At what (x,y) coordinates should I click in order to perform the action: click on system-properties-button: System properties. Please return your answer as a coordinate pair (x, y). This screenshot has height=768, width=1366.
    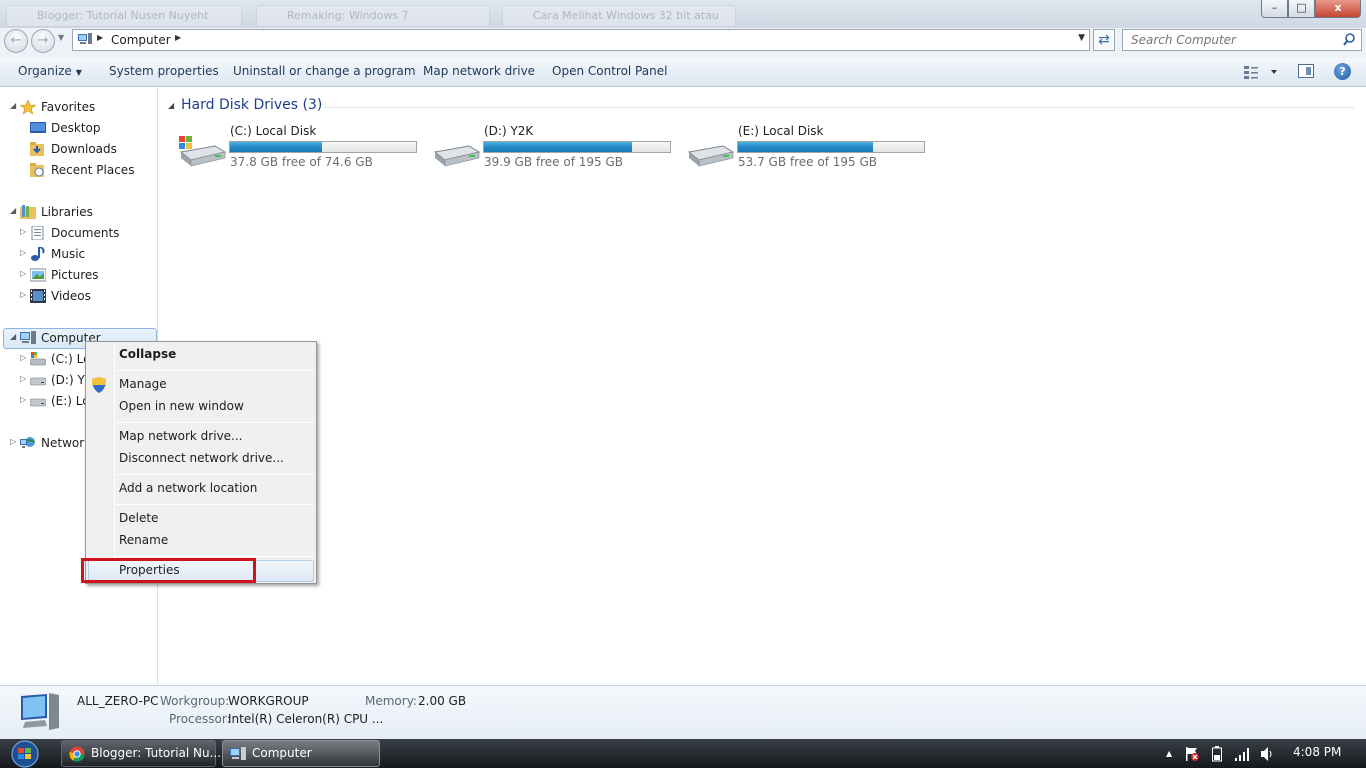
    Looking at the image, I should click on (164, 71).